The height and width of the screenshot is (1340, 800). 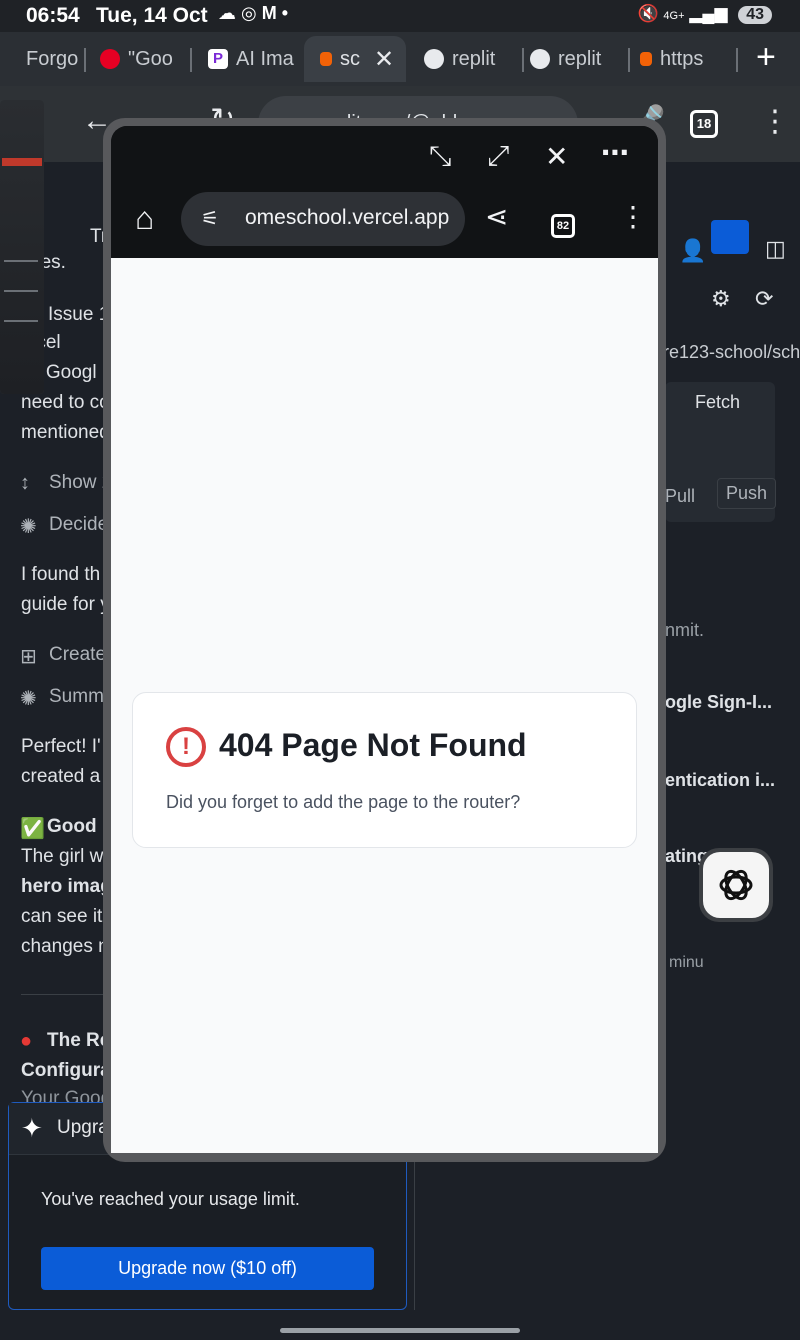 I want to click on status-date: Tue, 14 Oct, so click(x=152, y=15).